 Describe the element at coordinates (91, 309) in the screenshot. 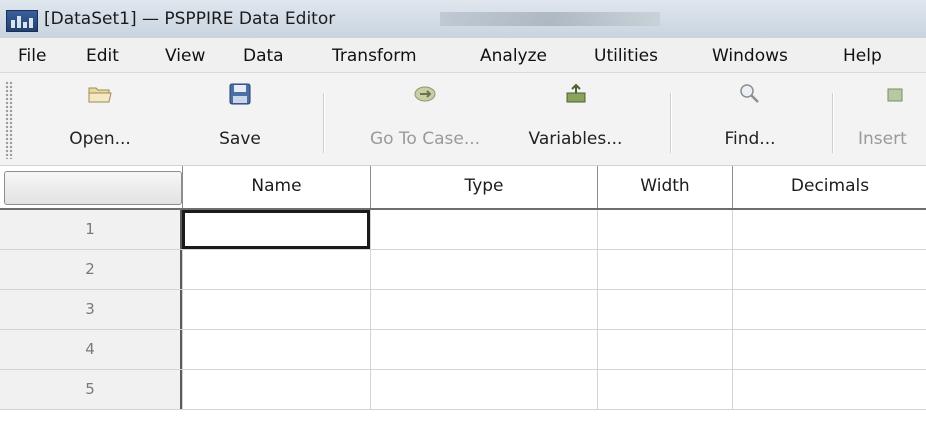

I see `row-header: 3` at that location.